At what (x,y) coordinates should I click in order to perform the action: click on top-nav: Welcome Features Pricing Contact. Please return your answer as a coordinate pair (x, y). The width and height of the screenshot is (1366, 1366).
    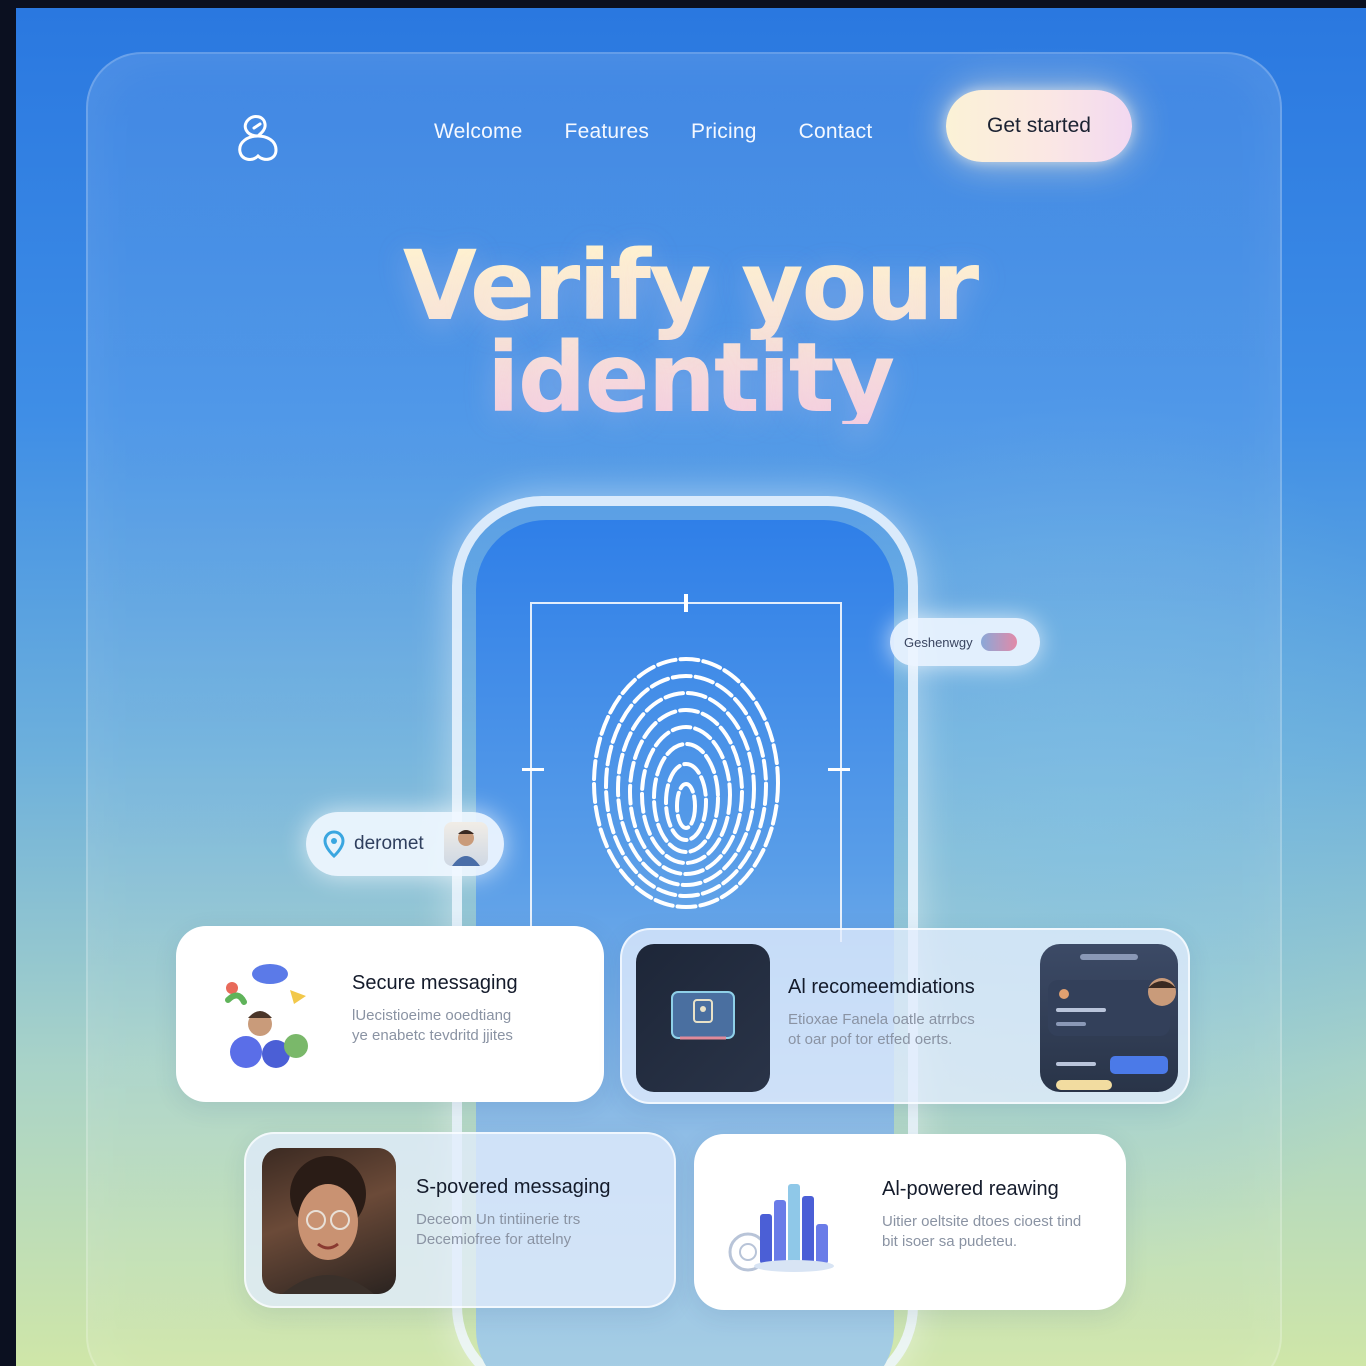
    Looking at the image, I should click on (653, 132).